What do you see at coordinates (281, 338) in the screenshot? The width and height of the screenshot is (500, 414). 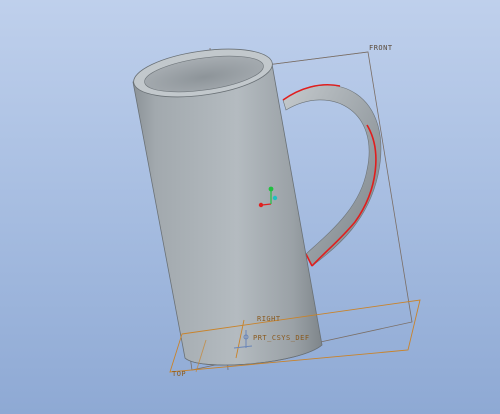 I see `csys-label: PRT_CSYS_DEF` at bounding box center [281, 338].